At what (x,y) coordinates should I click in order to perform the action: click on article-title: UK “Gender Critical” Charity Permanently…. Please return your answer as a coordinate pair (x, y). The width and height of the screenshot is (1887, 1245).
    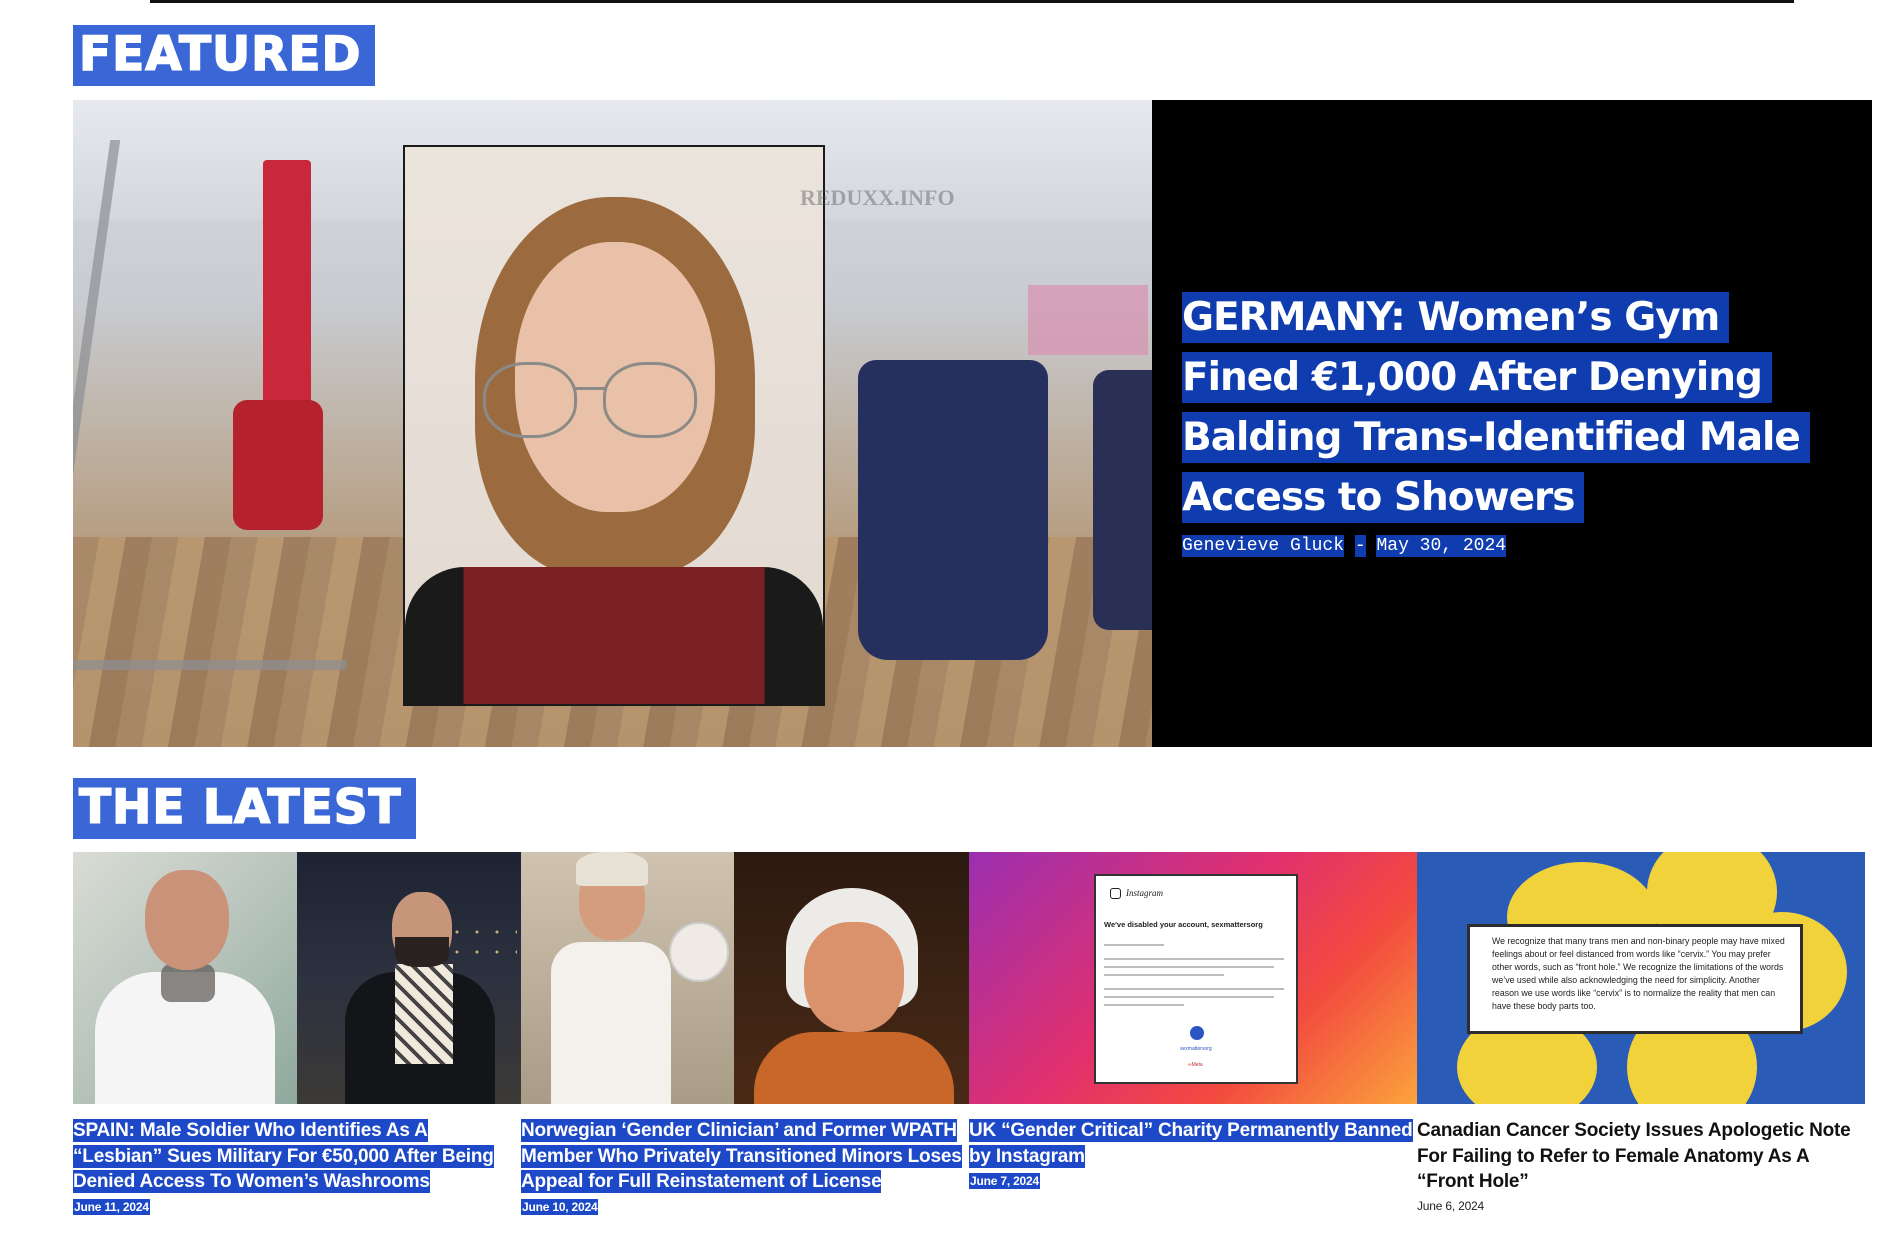
    Looking at the image, I should click on (1193, 1143).